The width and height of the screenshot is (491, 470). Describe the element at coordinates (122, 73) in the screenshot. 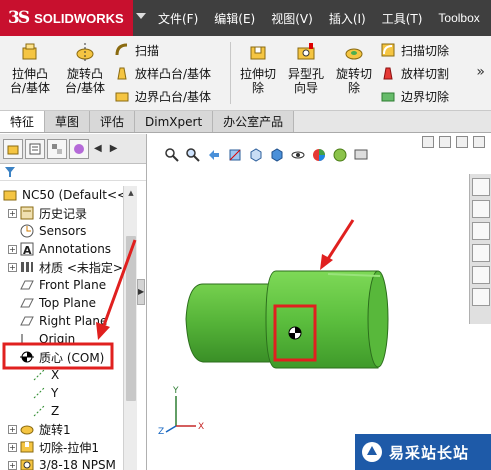

I see `loft-icon` at that location.